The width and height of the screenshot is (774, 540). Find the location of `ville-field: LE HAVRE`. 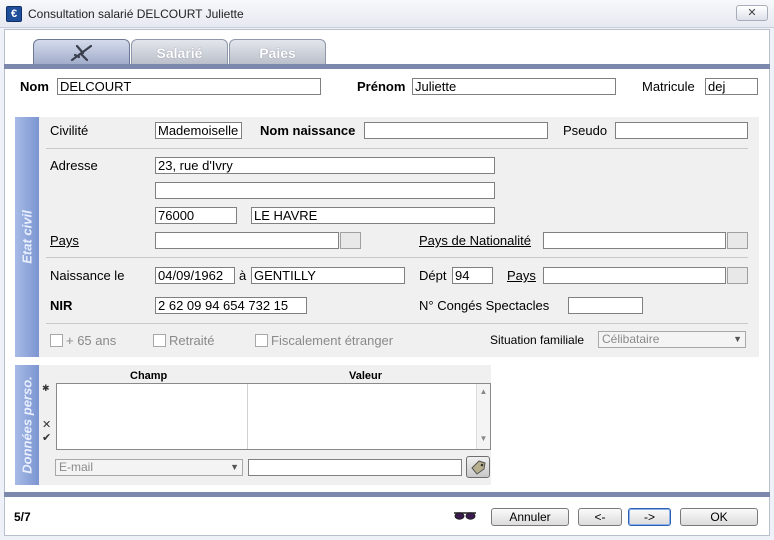

ville-field: LE HAVRE is located at coordinates (373, 215).